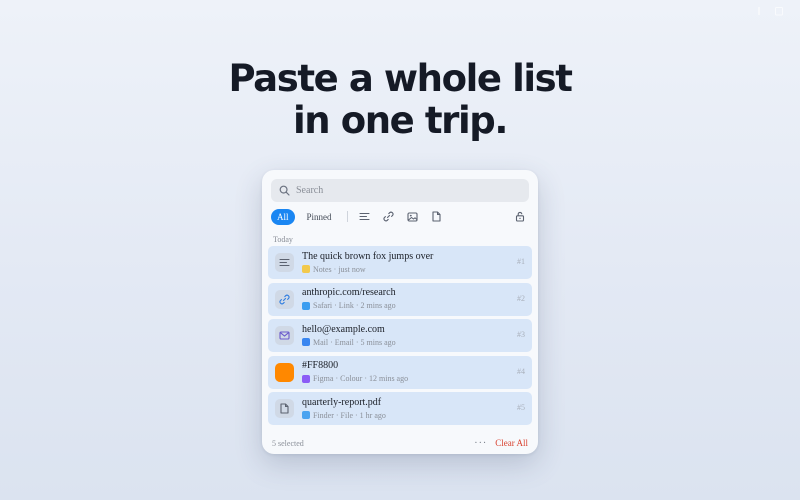  Describe the element at coordinates (284, 372) in the screenshot. I see `color-swatch-icon` at that location.